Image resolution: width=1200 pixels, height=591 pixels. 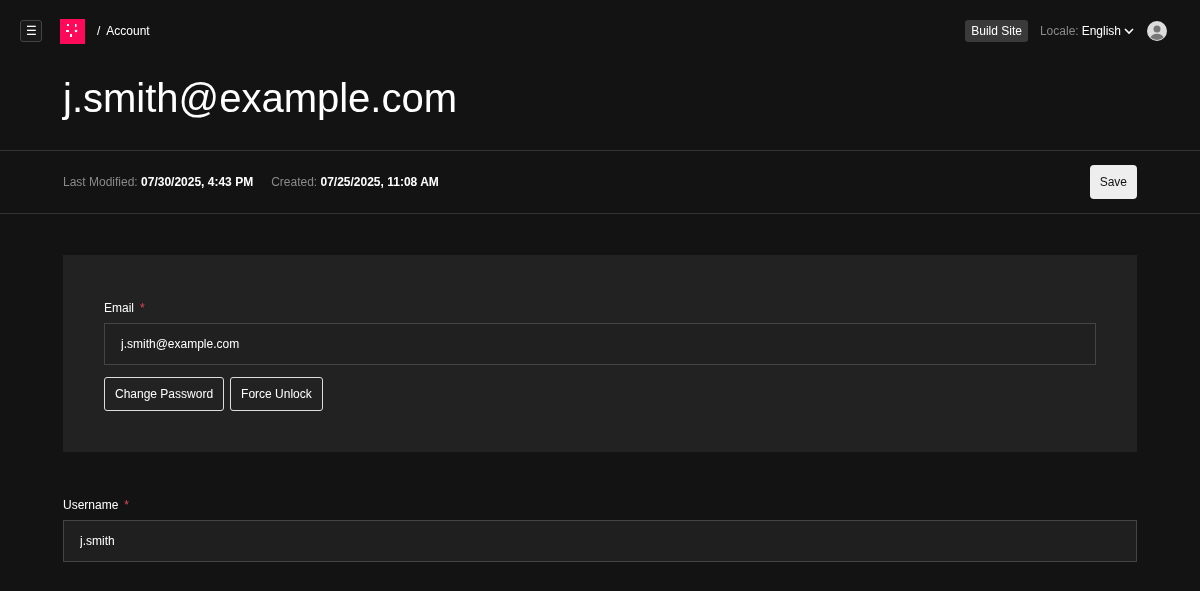 What do you see at coordinates (72, 31) in the screenshot?
I see `logo-icon` at bounding box center [72, 31].